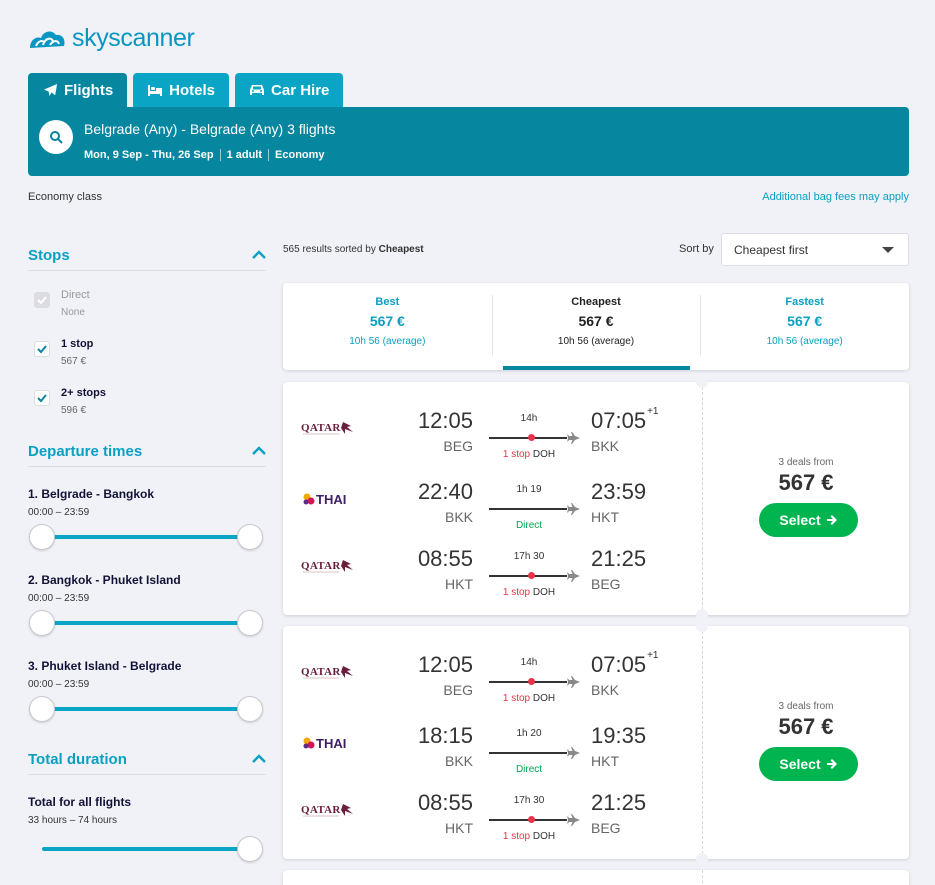 This screenshot has width=935, height=885. I want to click on stop-option-direct: Direct None, so click(147, 308).